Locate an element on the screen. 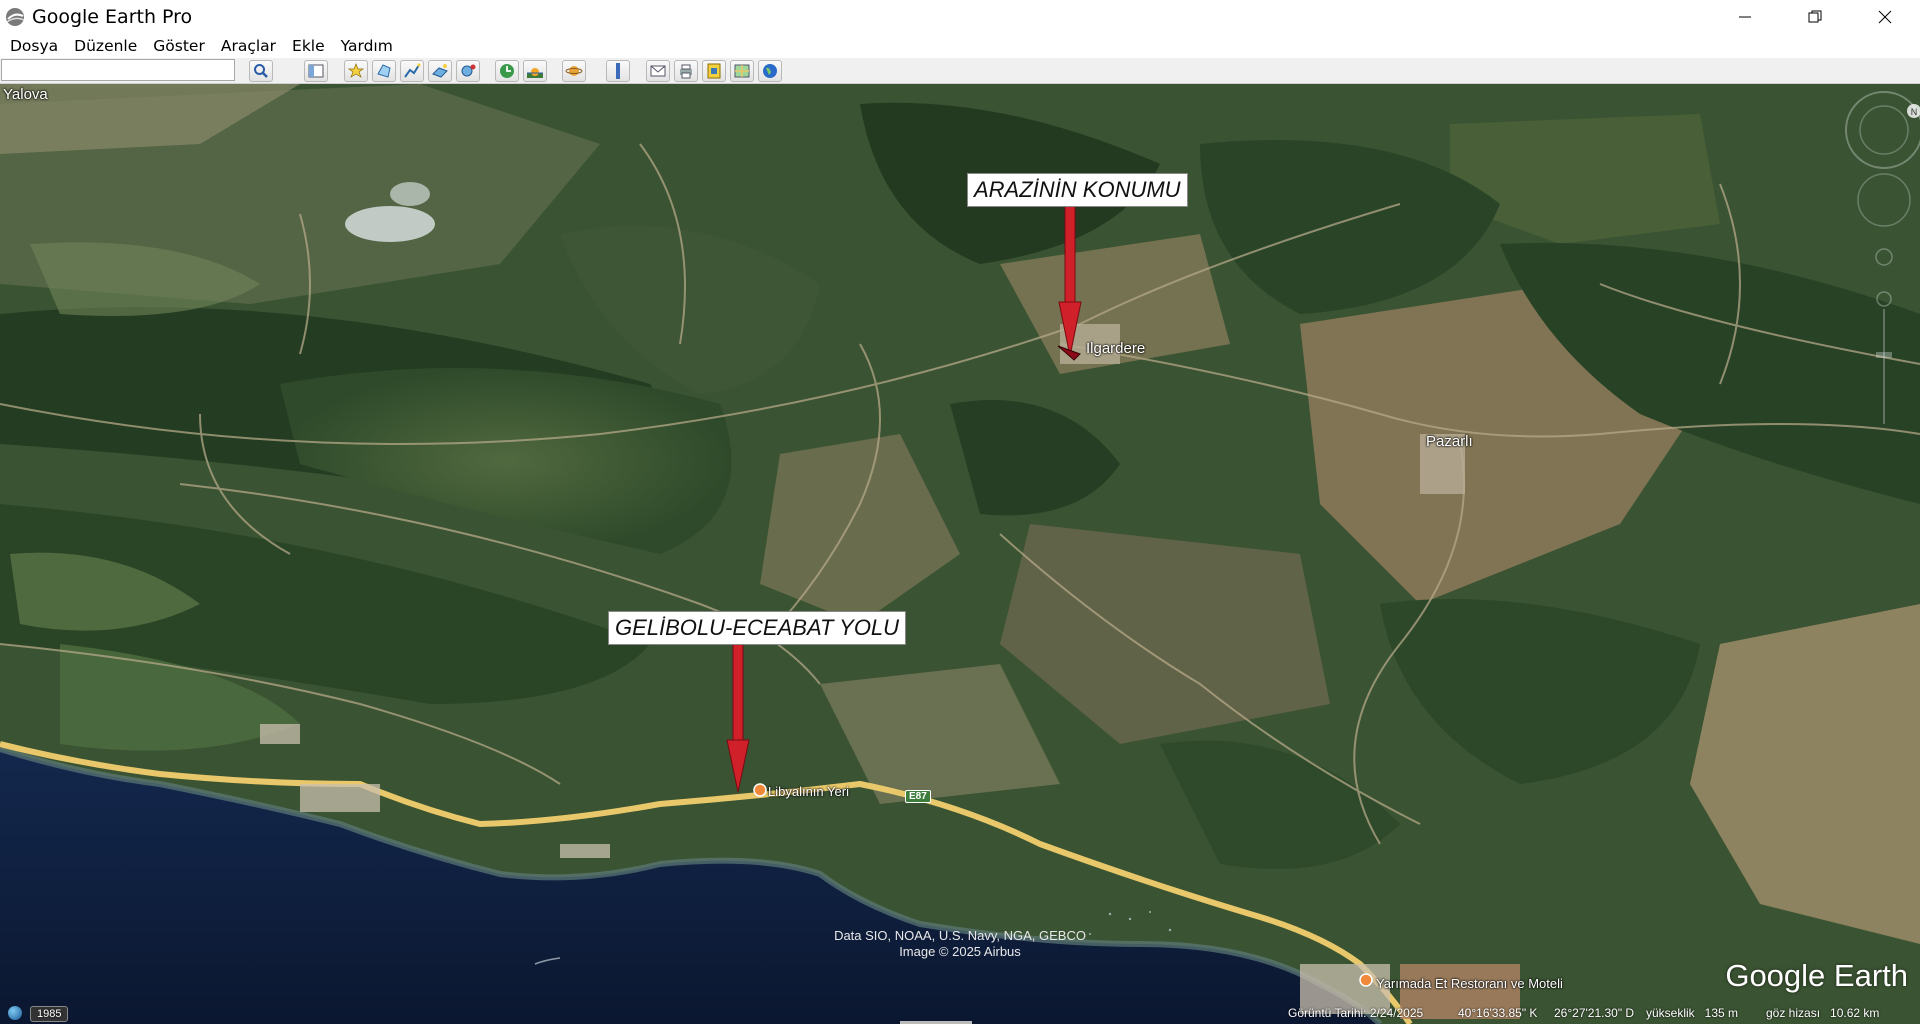 This screenshot has height=1024, width=1920. record-tour-button is located at coordinates (468, 71).